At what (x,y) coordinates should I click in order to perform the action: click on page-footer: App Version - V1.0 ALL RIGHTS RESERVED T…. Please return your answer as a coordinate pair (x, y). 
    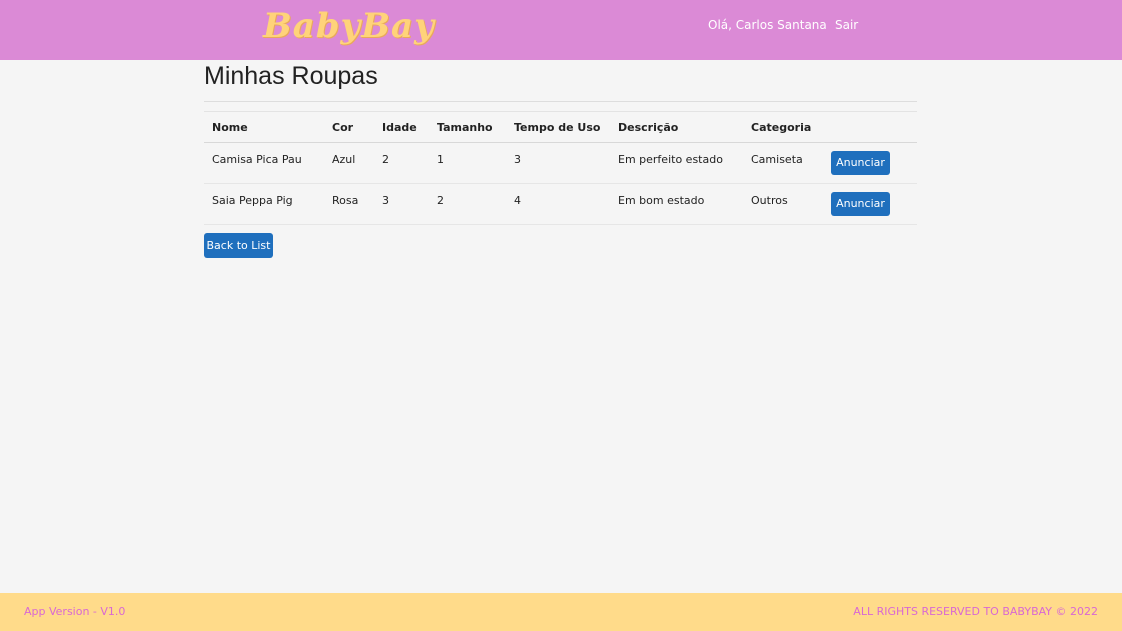
    Looking at the image, I should click on (561, 612).